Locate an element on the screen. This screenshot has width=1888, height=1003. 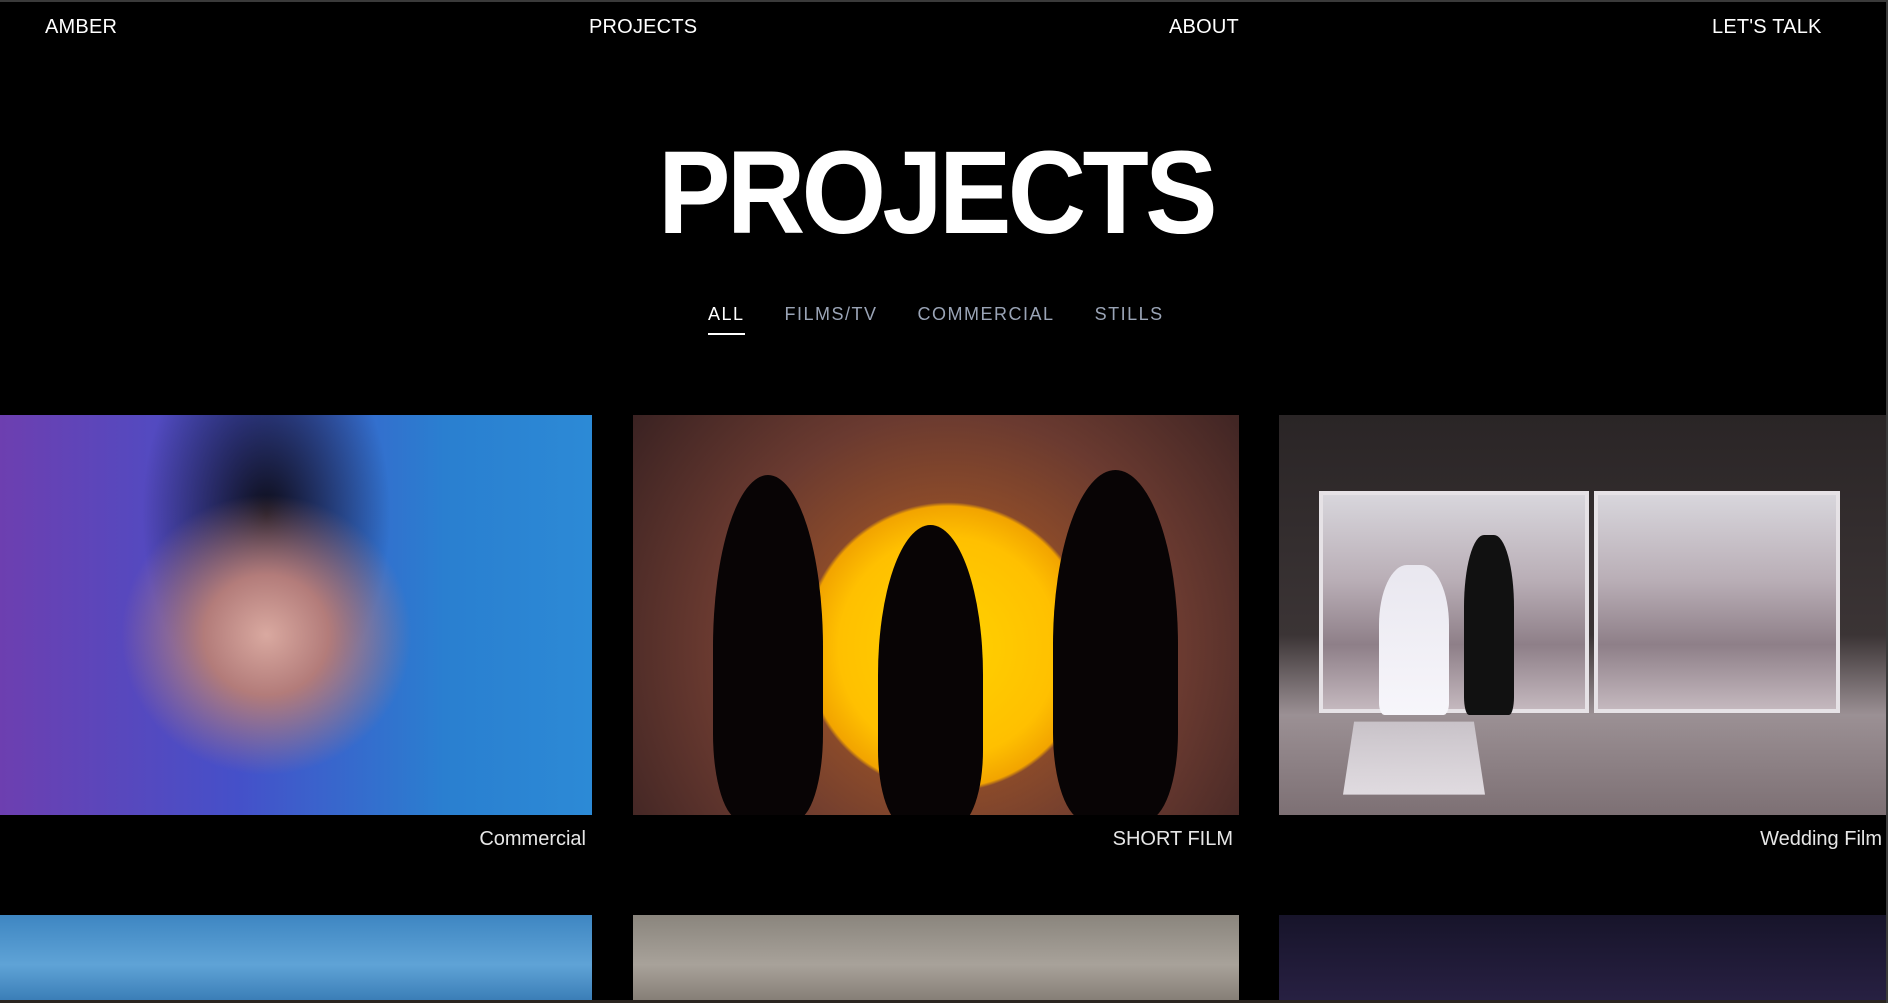
nav-lets-talk-link: LET'S TALK is located at coordinates (1767, 27).